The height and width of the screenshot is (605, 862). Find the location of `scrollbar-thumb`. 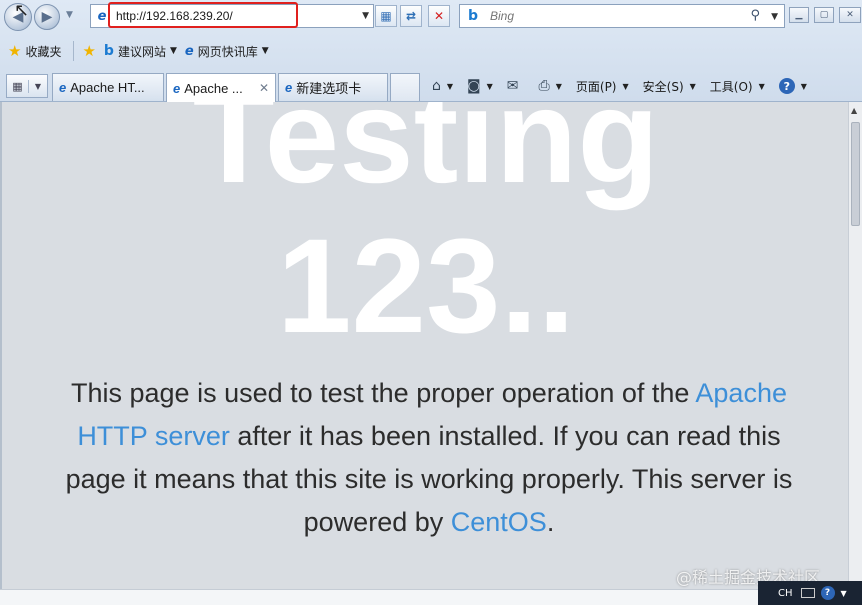

scrollbar-thumb is located at coordinates (855, 174).